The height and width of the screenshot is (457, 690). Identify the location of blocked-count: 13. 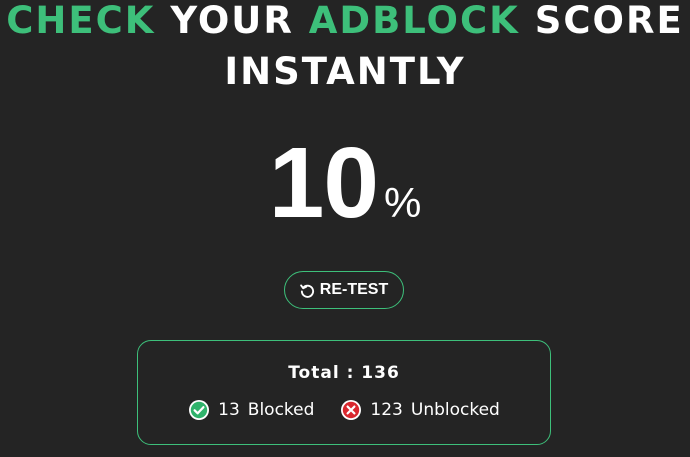
(229, 410).